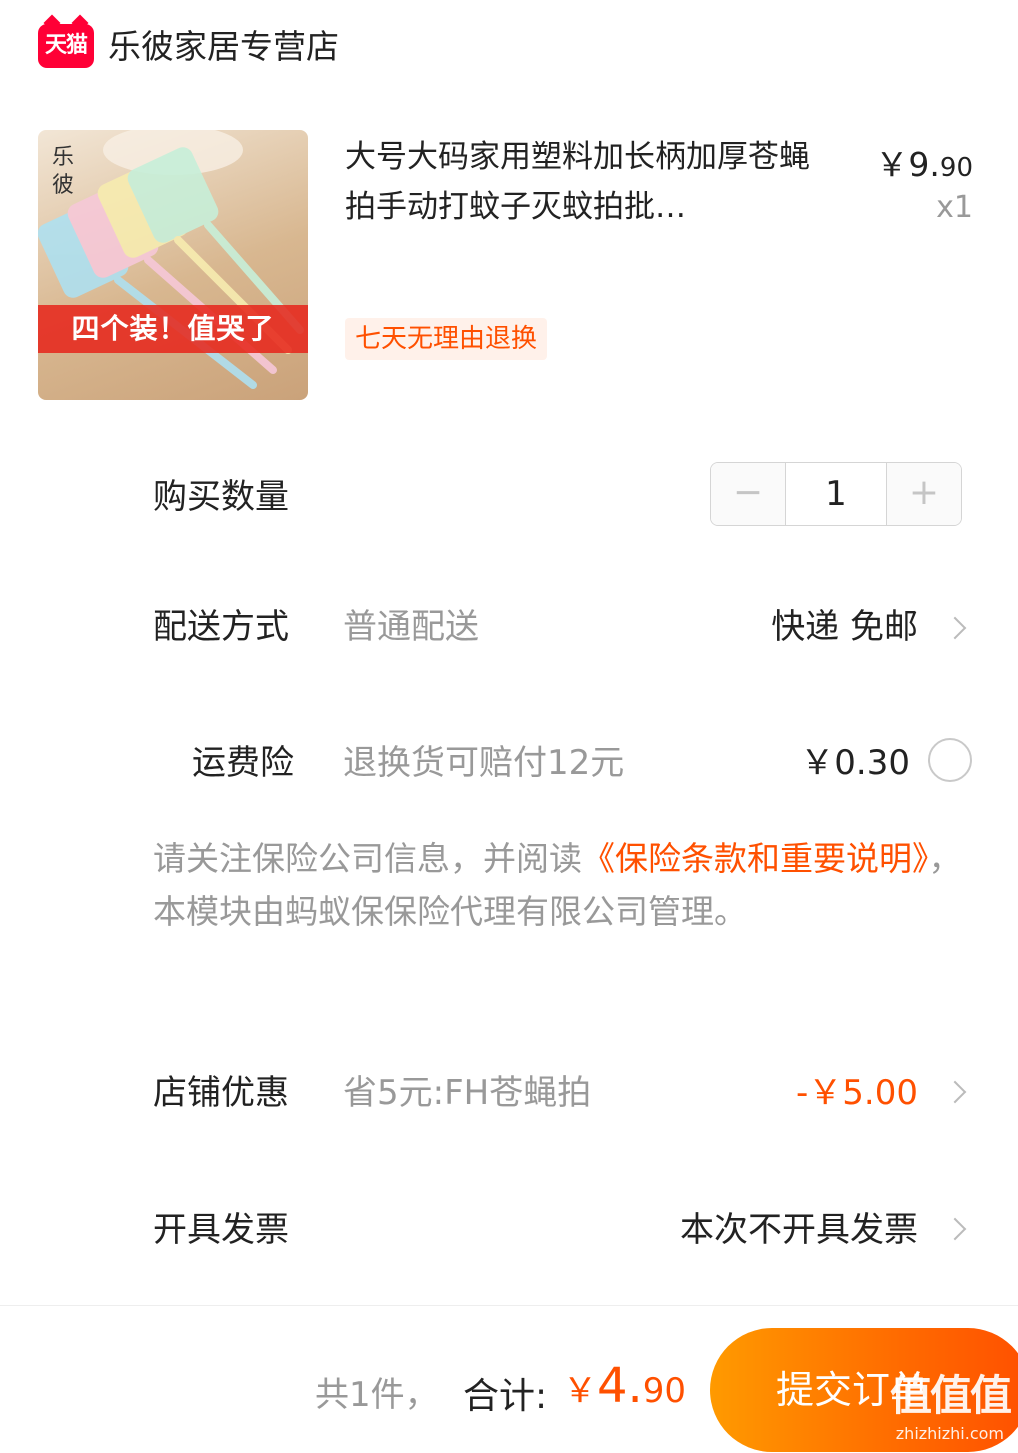 This screenshot has width=1018, height=1453. I want to click on return-policy-tag: 七天无理由退换, so click(446, 339).